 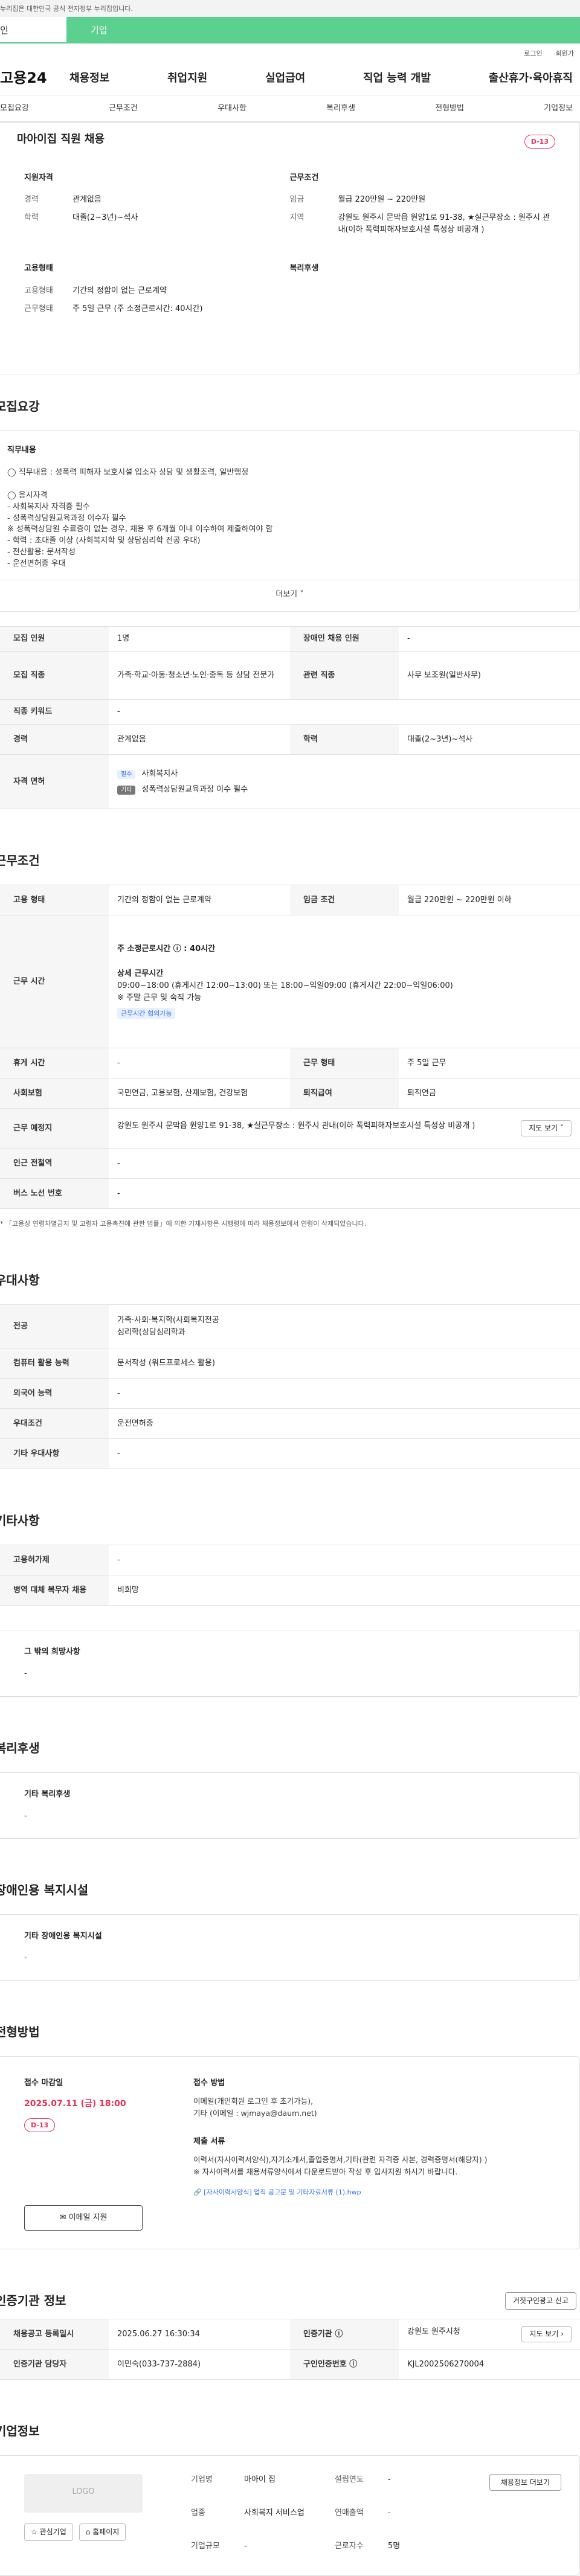 What do you see at coordinates (289, 595) in the screenshot?
I see `more-button: 더보기 ˅` at bounding box center [289, 595].